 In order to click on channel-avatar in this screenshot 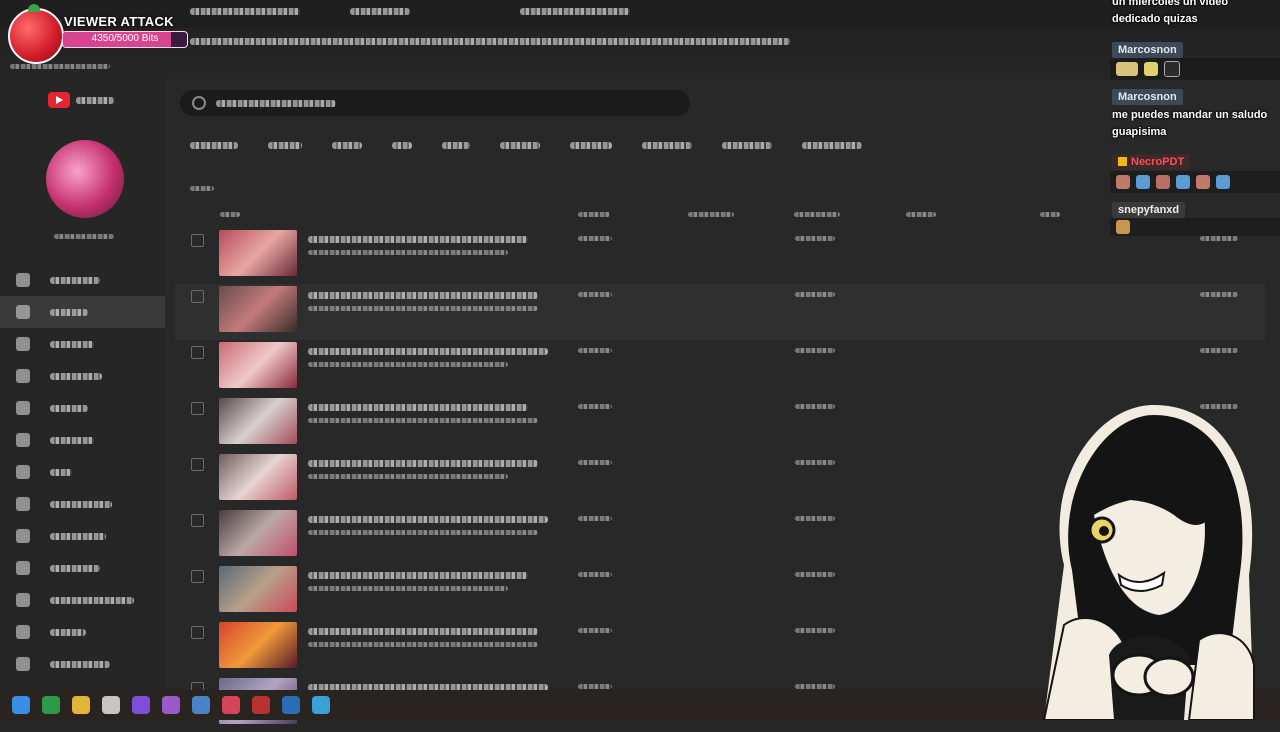, I will do `click(85, 179)`.